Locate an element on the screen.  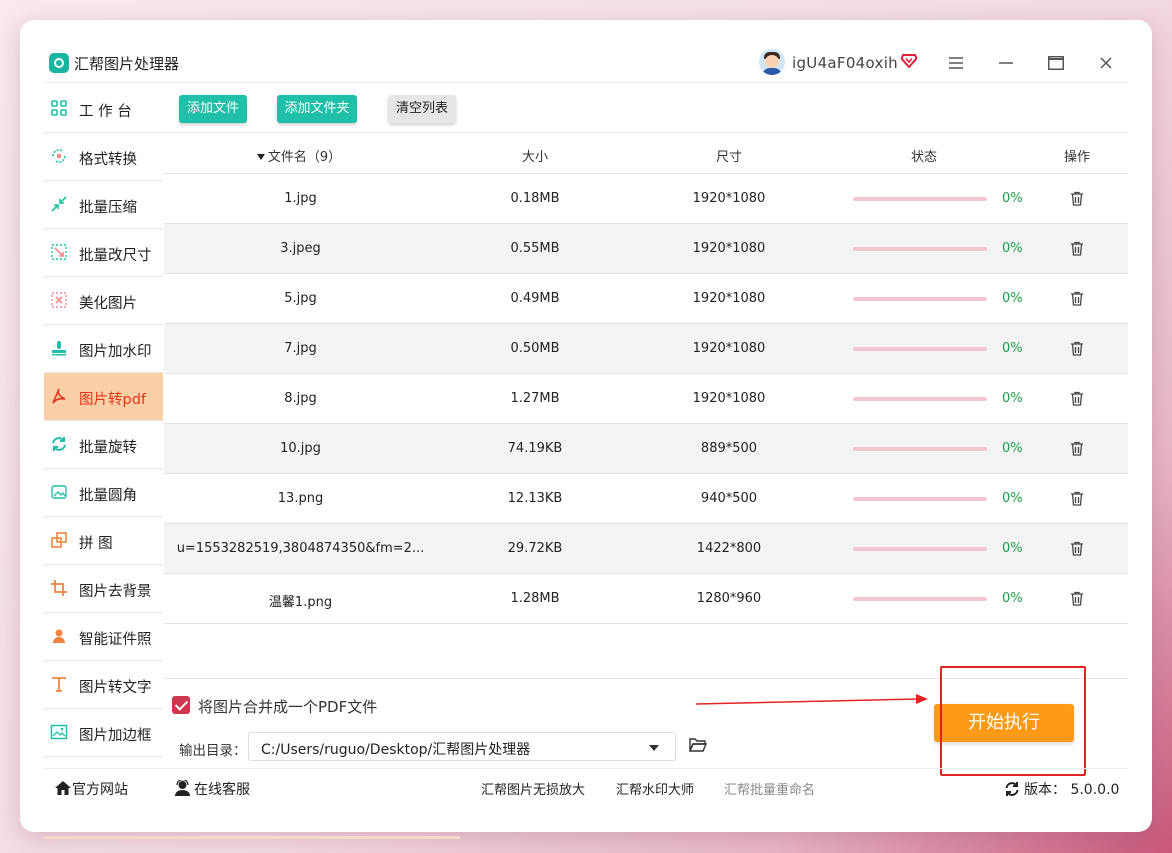
table-row: 1.jpg 0.18MB 1920*1080 0% is located at coordinates (646, 199).